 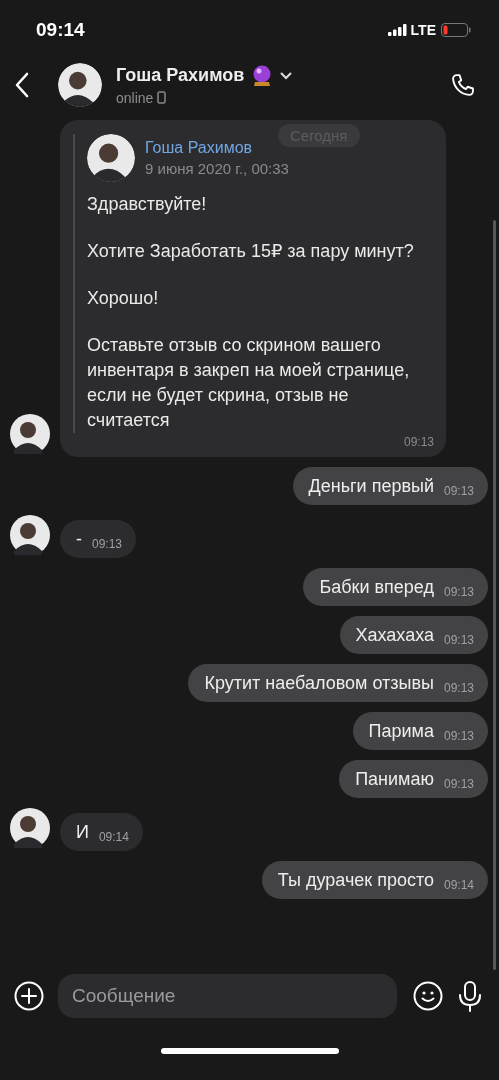 What do you see at coordinates (319, 683) in the screenshot?
I see `message-text: Крутит наебаловом отзывы` at bounding box center [319, 683].